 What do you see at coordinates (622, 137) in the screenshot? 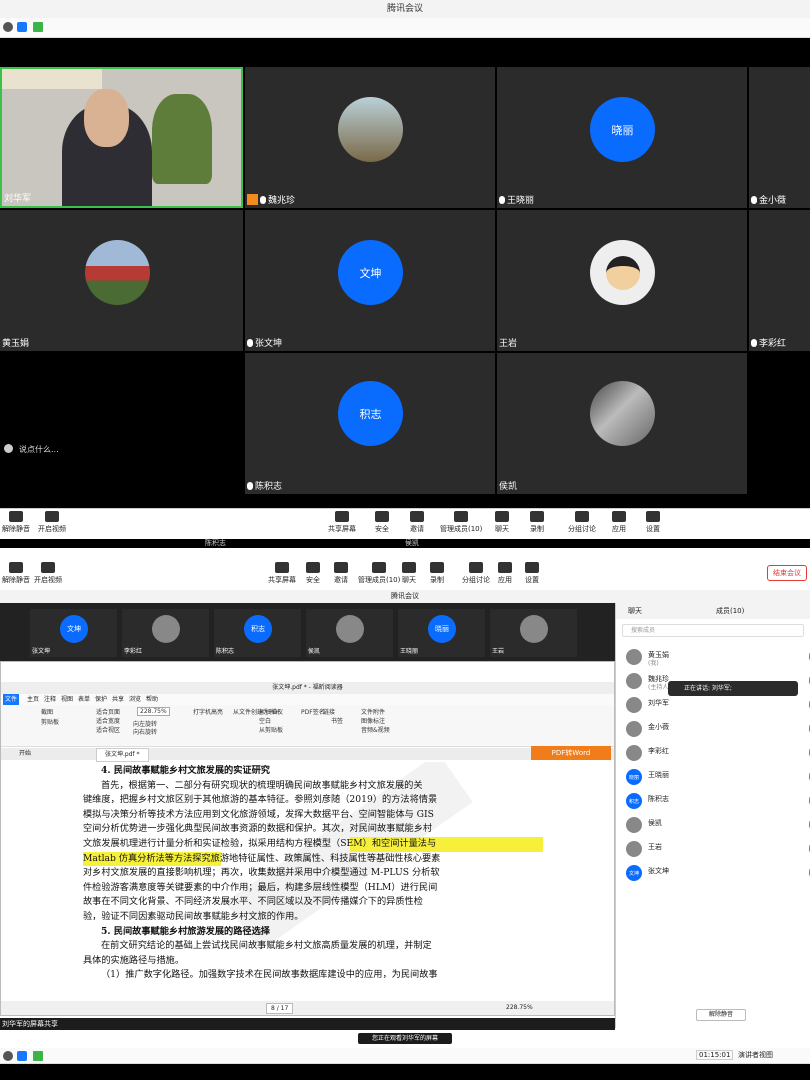
I see `video-tile: 晓丽 王晓丽` at bounding box center [622, 137].